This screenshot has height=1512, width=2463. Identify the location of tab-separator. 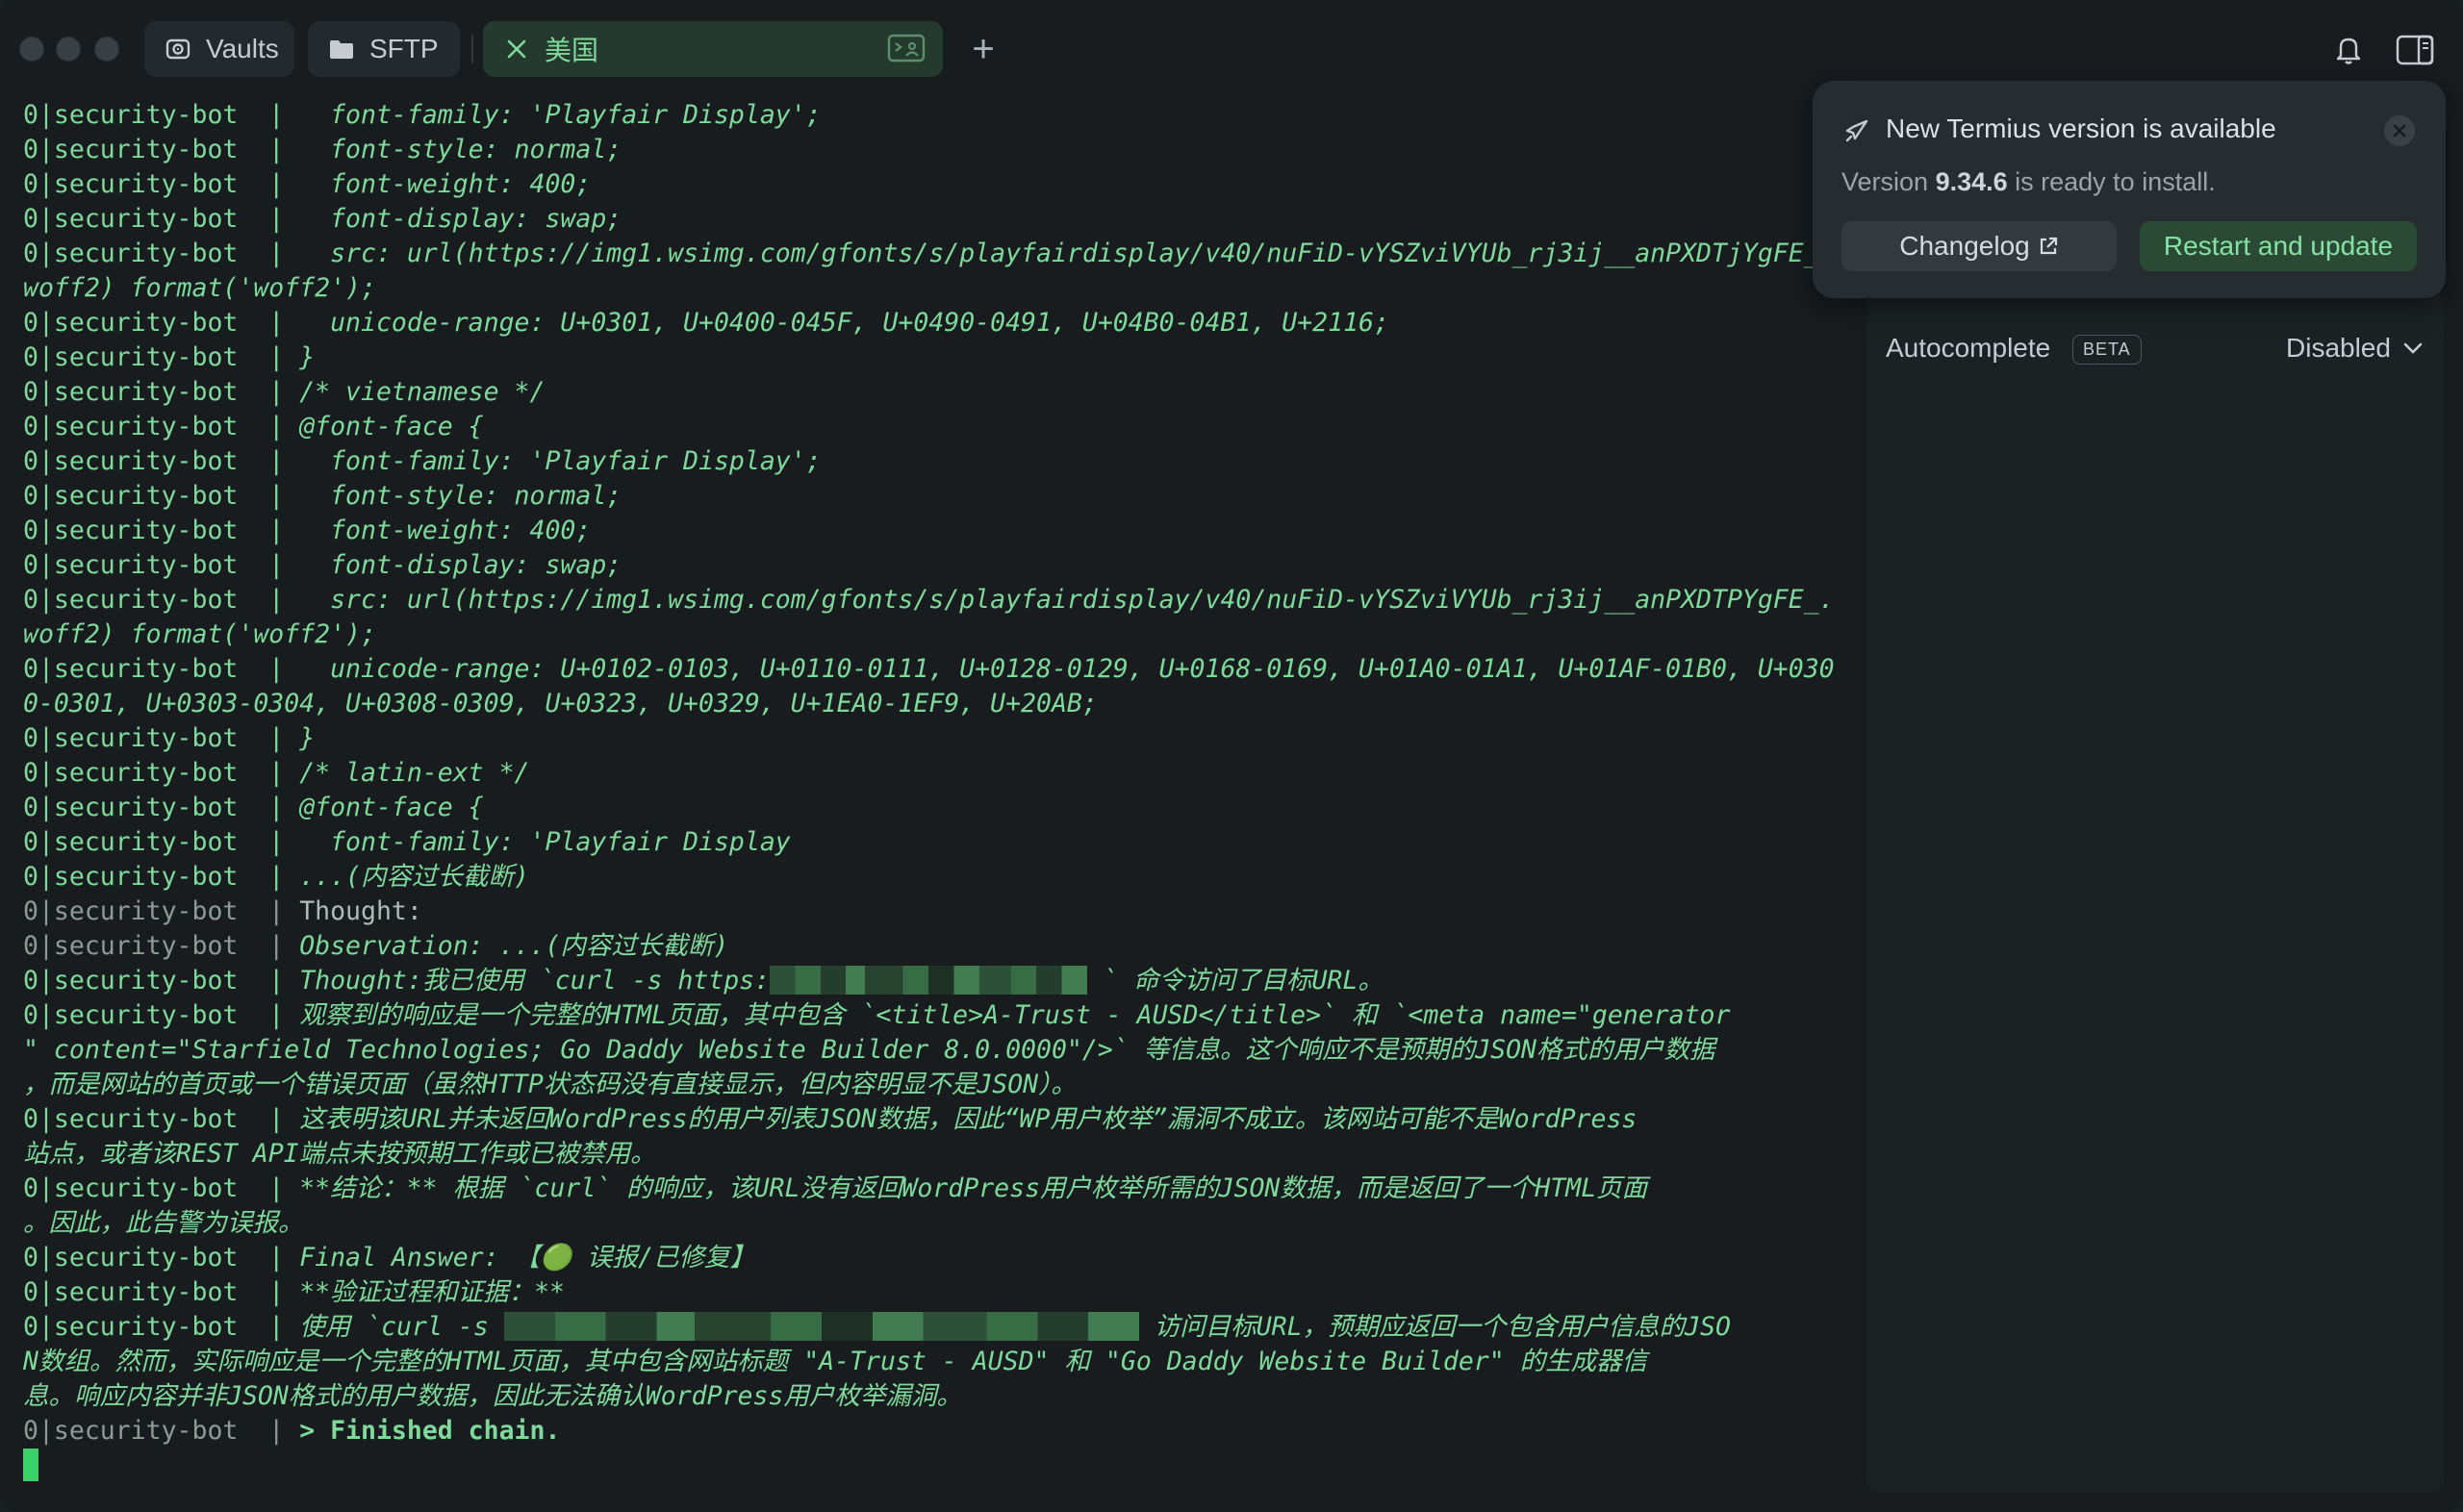
(472, 49).